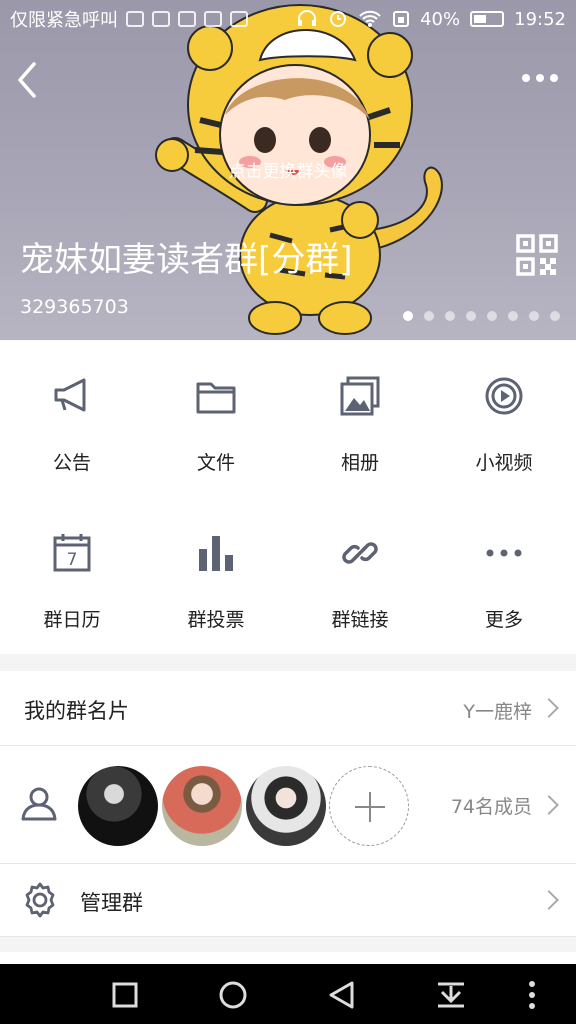  What do you see at coordinates (504, 463) in the screenshot?
I see `short-video-label: 小视频` at bounding box center [504, 463].